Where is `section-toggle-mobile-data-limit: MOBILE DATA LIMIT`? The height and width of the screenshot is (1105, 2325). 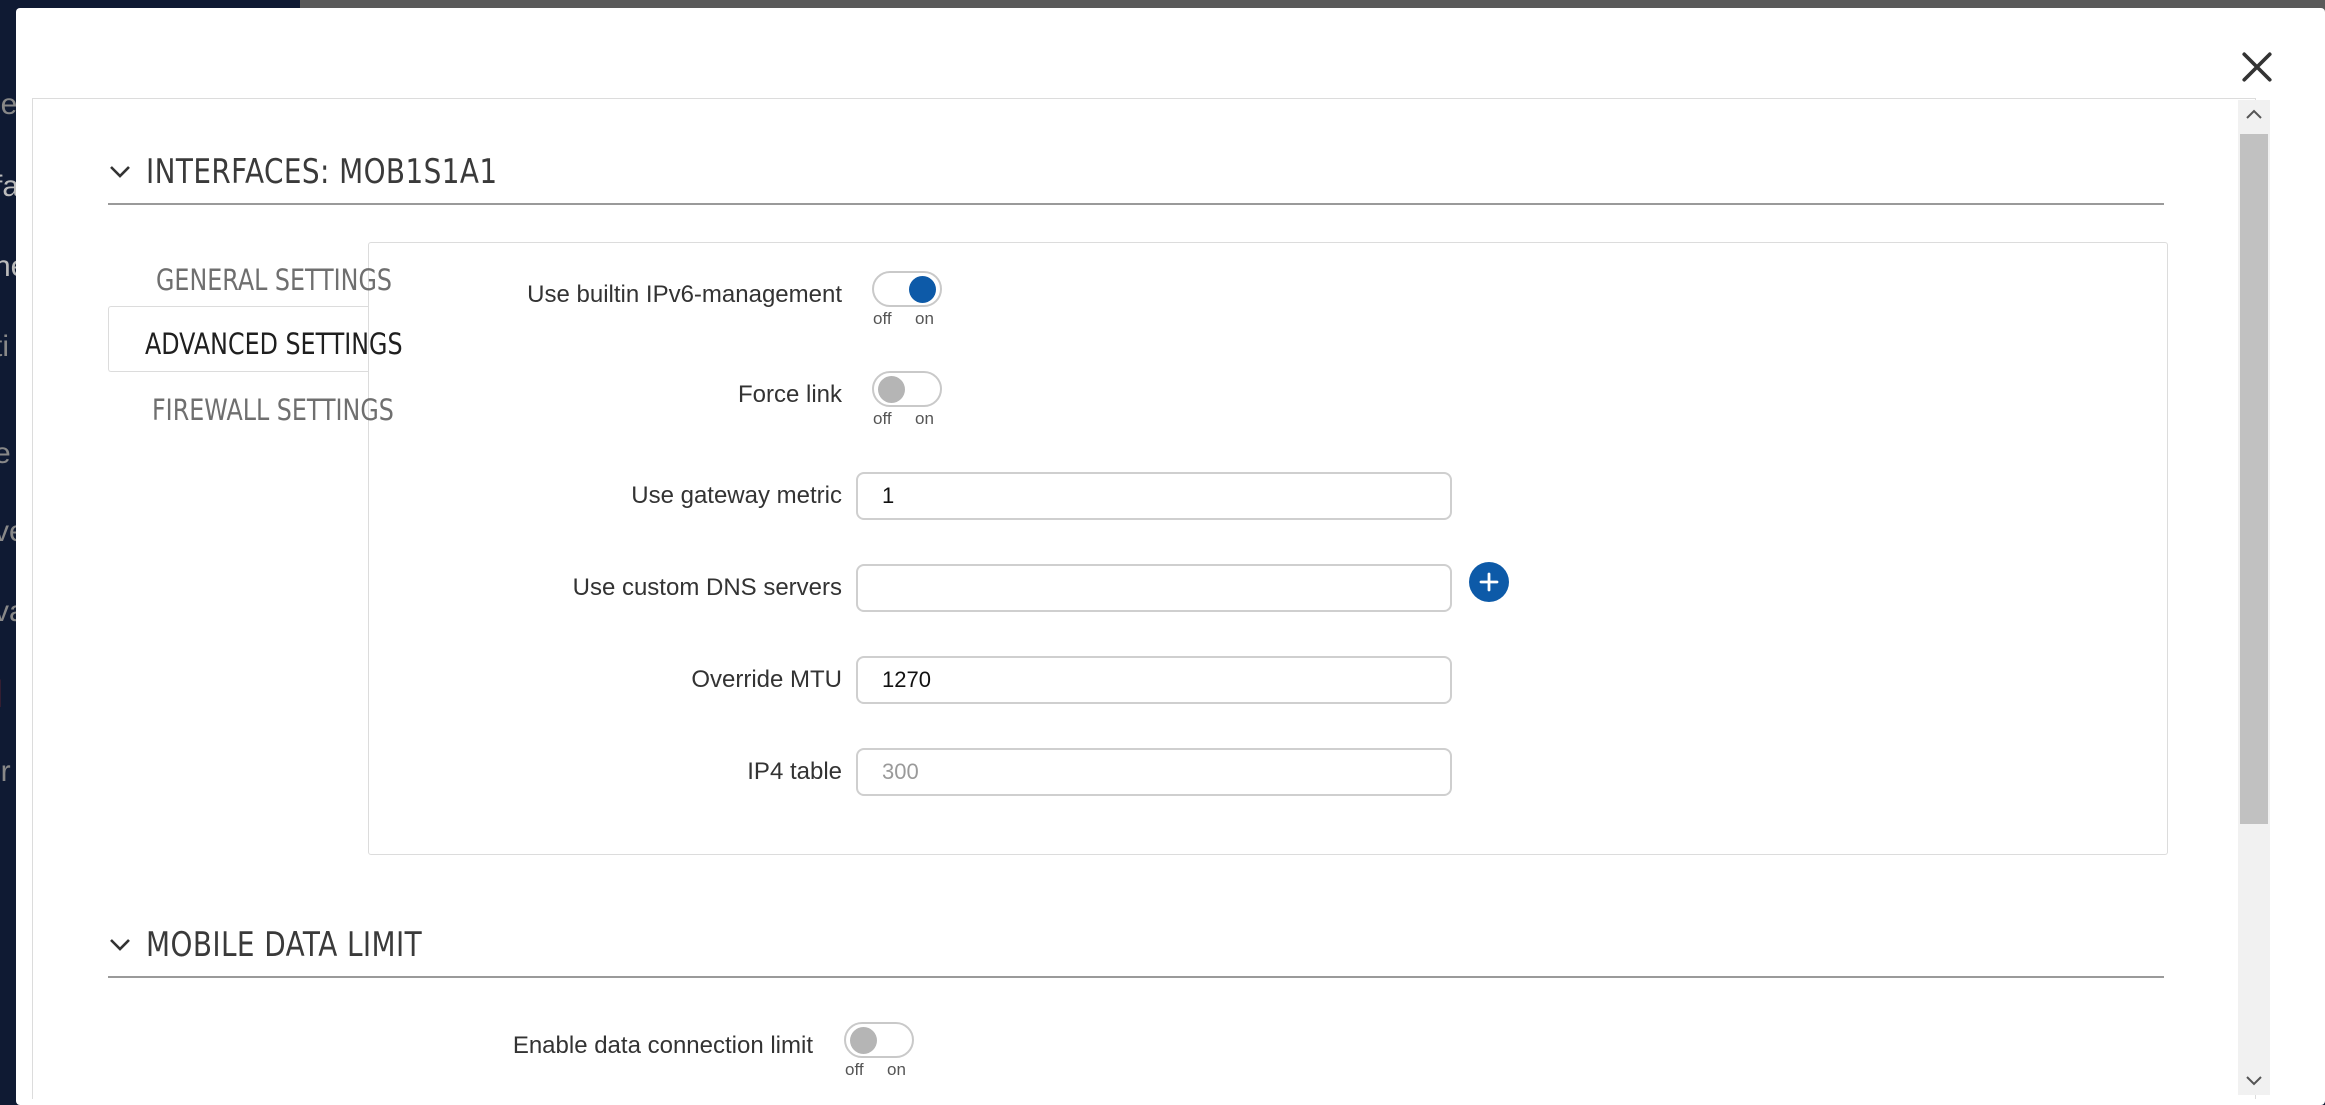
section-toggle-mobile-data-limit: MOBILE DATA LIMIT is located at coordinates (295, 945).